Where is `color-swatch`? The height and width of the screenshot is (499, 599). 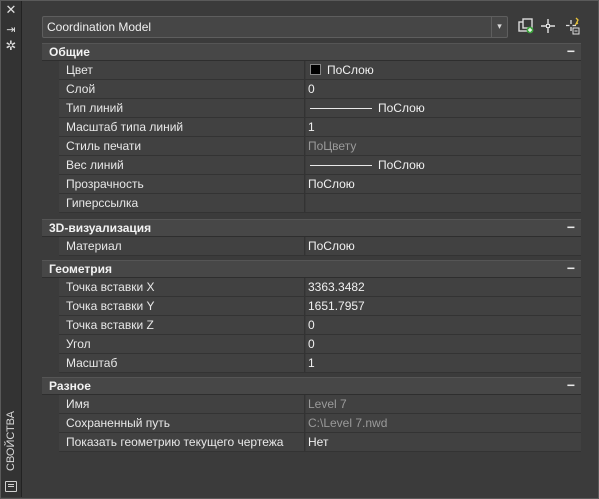
color-swatch is located at coordinates (315, 69).